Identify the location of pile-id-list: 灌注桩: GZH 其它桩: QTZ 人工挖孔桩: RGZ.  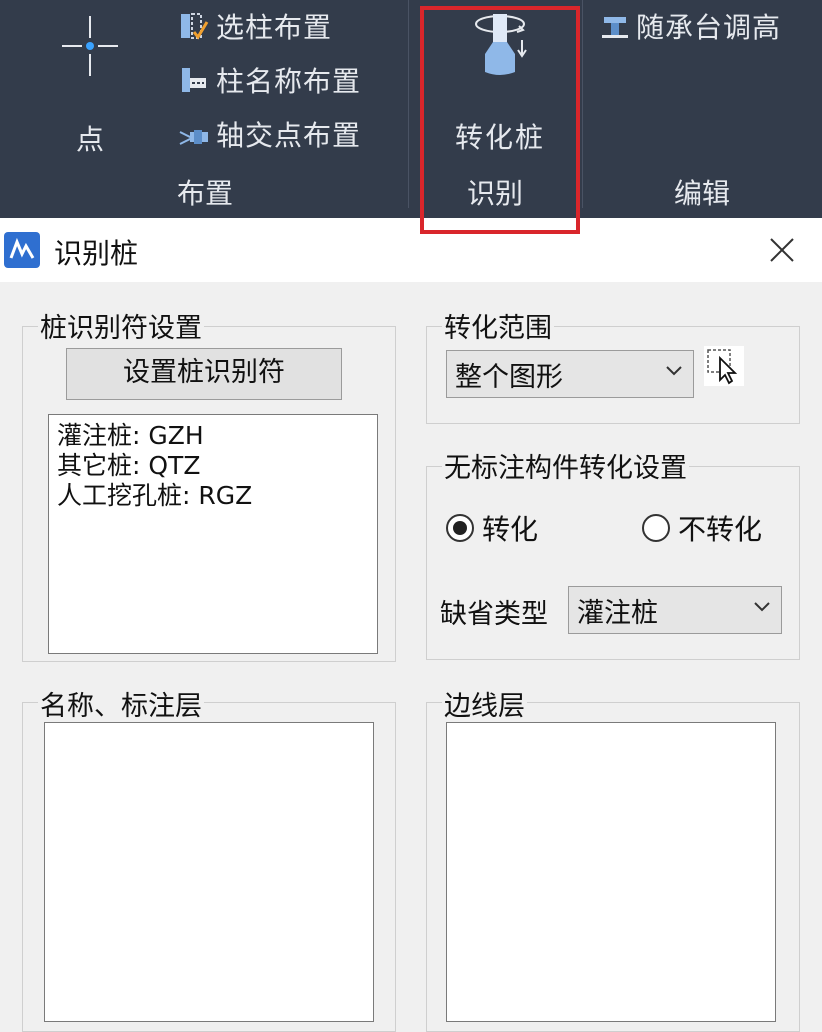
(213, 534).